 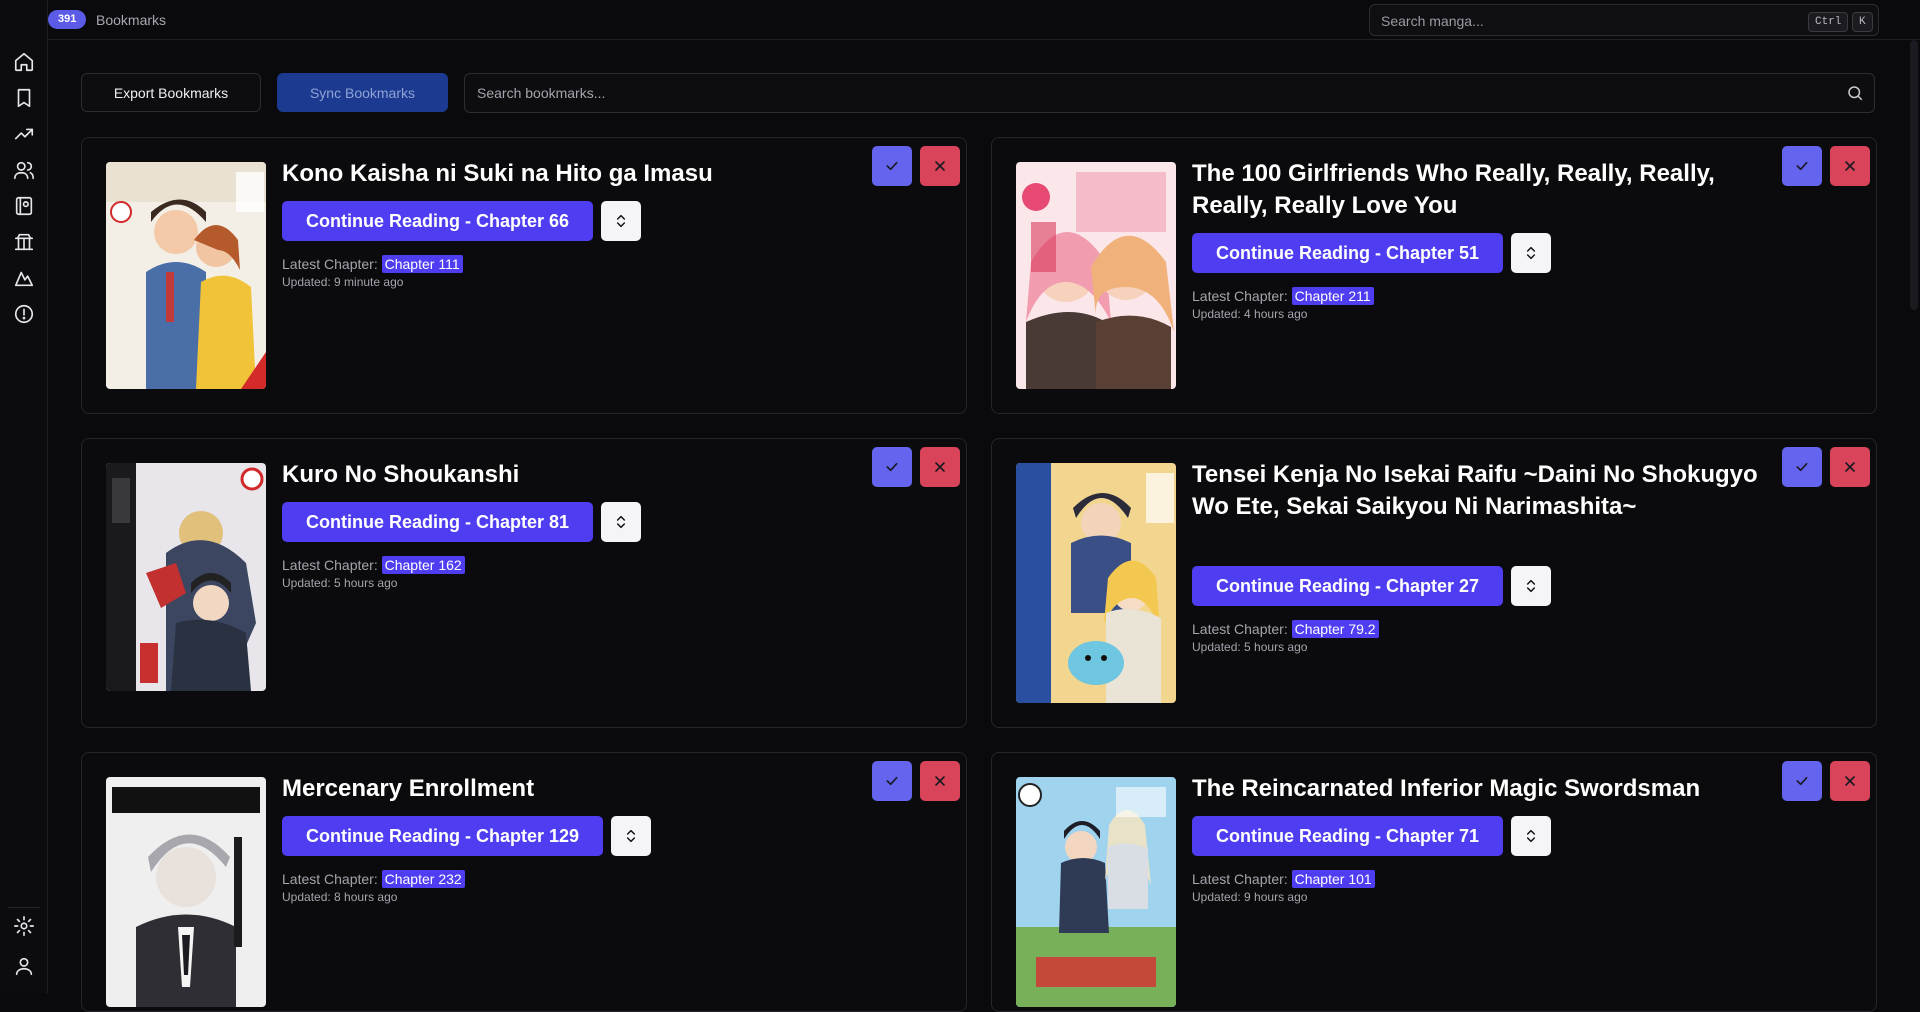 I want to click on latest-chapter: Latest Chapter: Chapter 232, so click(x=373, y=879).